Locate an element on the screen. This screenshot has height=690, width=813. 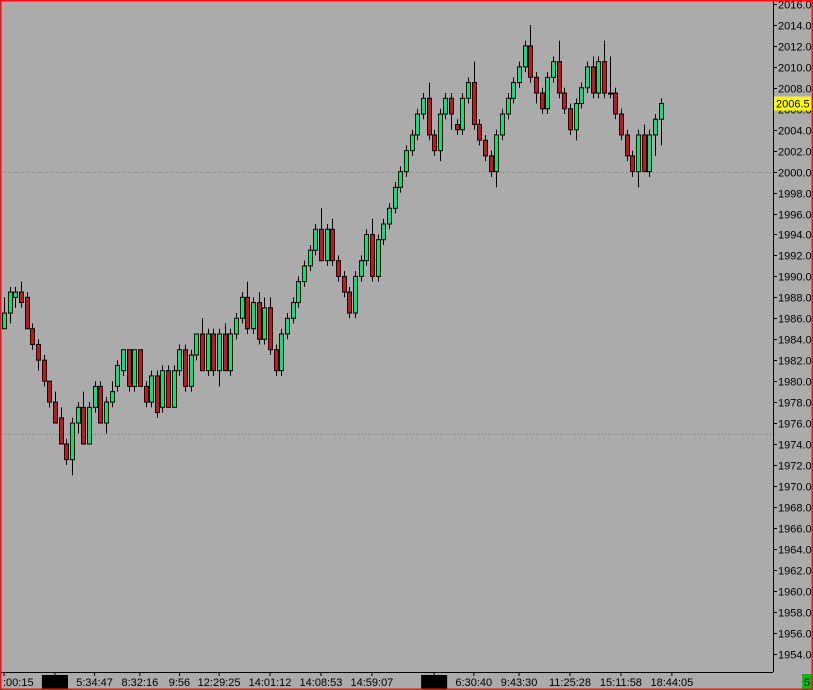
price-tick-label: 1984.0 is located at coordinates (795, 341).